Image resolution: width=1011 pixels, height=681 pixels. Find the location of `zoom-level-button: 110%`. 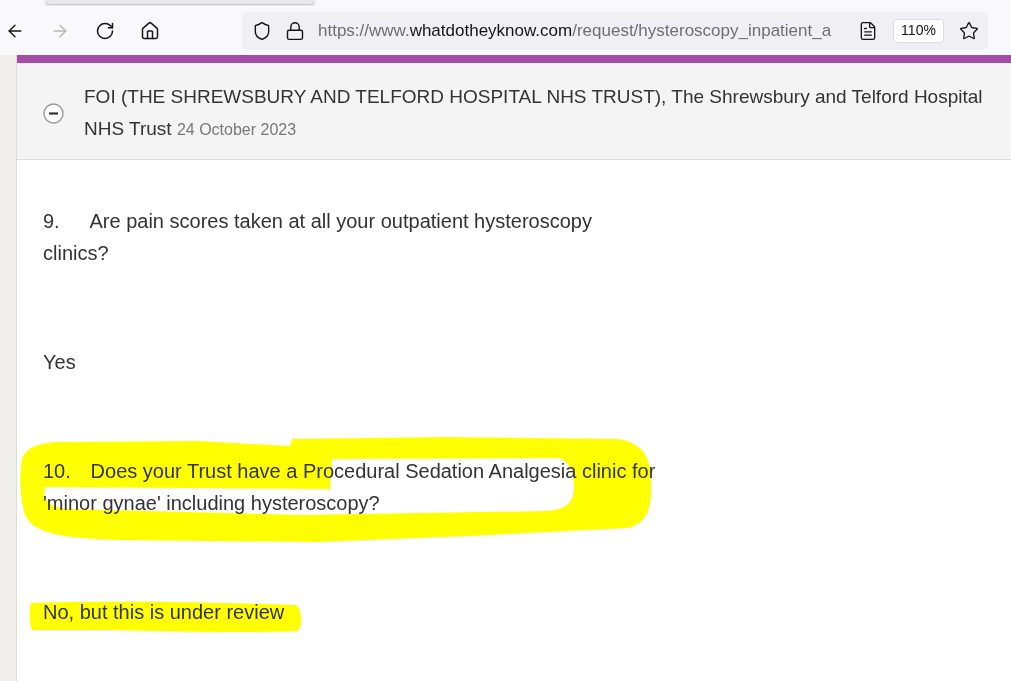

zoom-level-button: 110% is located at coordinates (918, 30).